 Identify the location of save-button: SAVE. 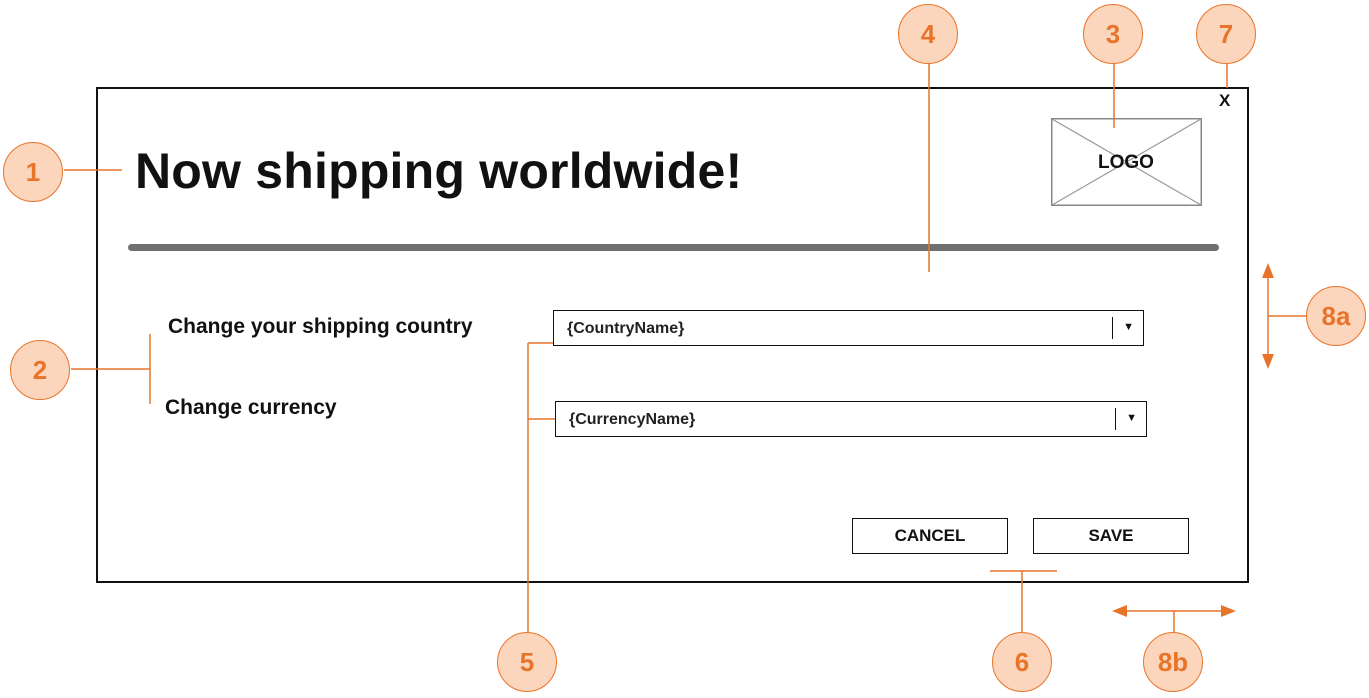
(1111, 536).